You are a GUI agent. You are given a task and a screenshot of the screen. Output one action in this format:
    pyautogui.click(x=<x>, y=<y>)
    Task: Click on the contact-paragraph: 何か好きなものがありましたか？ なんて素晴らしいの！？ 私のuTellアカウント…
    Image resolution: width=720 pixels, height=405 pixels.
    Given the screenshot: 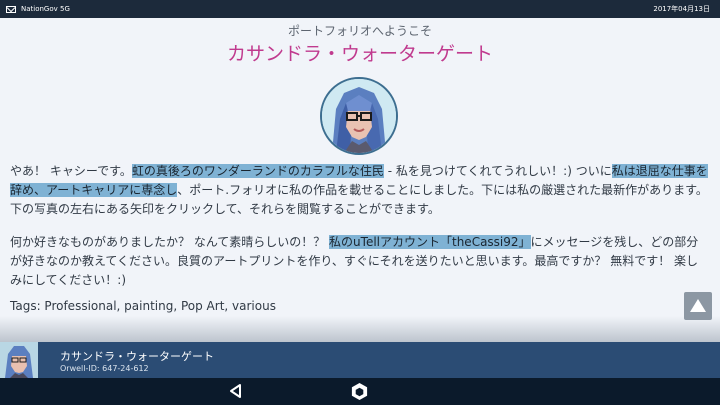 What is the action you would take?
    pyautogui.click(x=360, y=261)
    